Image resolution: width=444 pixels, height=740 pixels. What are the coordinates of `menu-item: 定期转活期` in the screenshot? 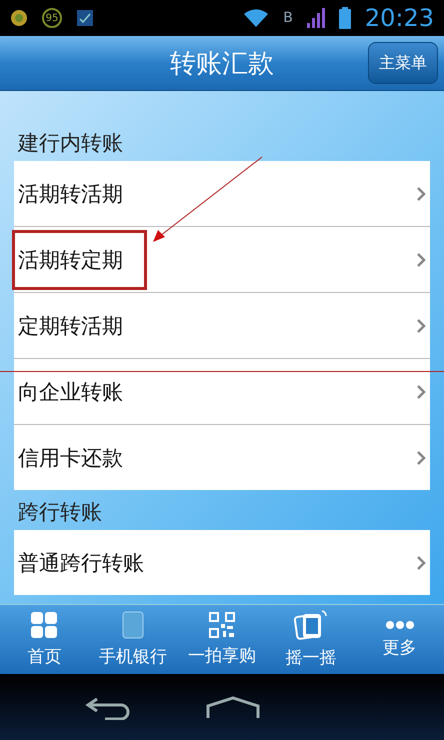 It's located at (222, 326).